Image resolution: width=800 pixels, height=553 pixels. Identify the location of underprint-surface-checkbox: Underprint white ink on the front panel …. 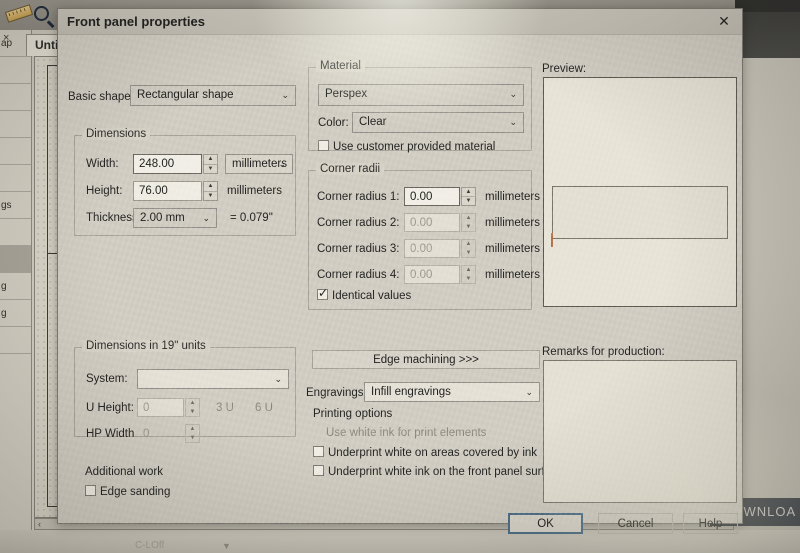
(438, 471).